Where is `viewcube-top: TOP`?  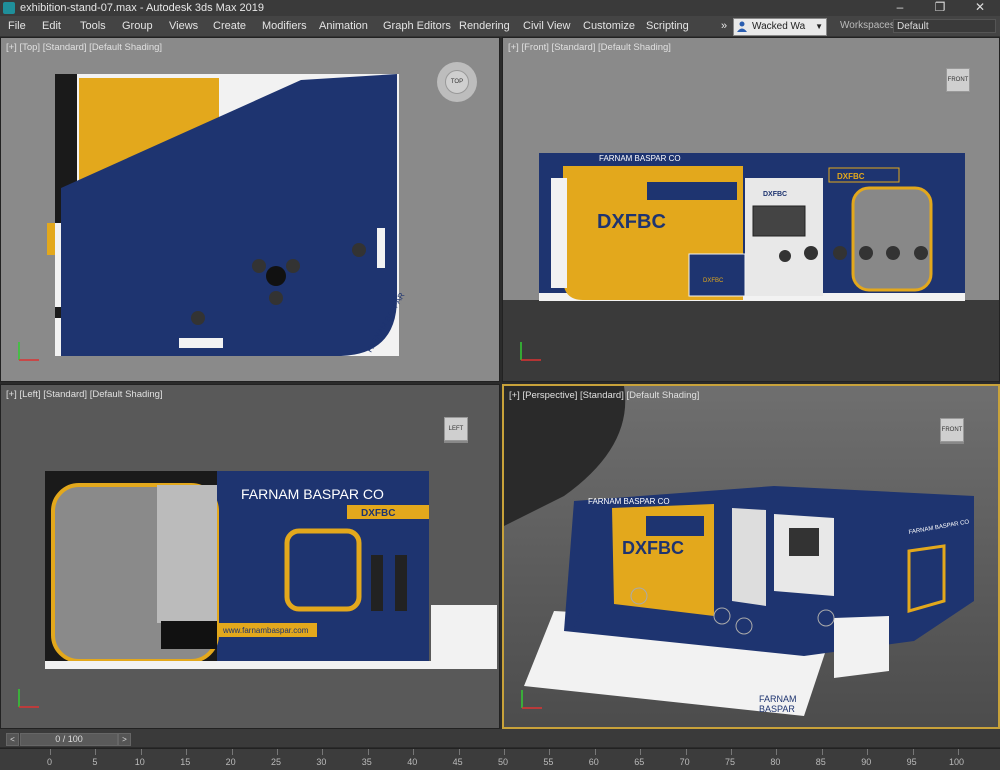
viewcube-top: TOP is located at coordinates (457, 82).